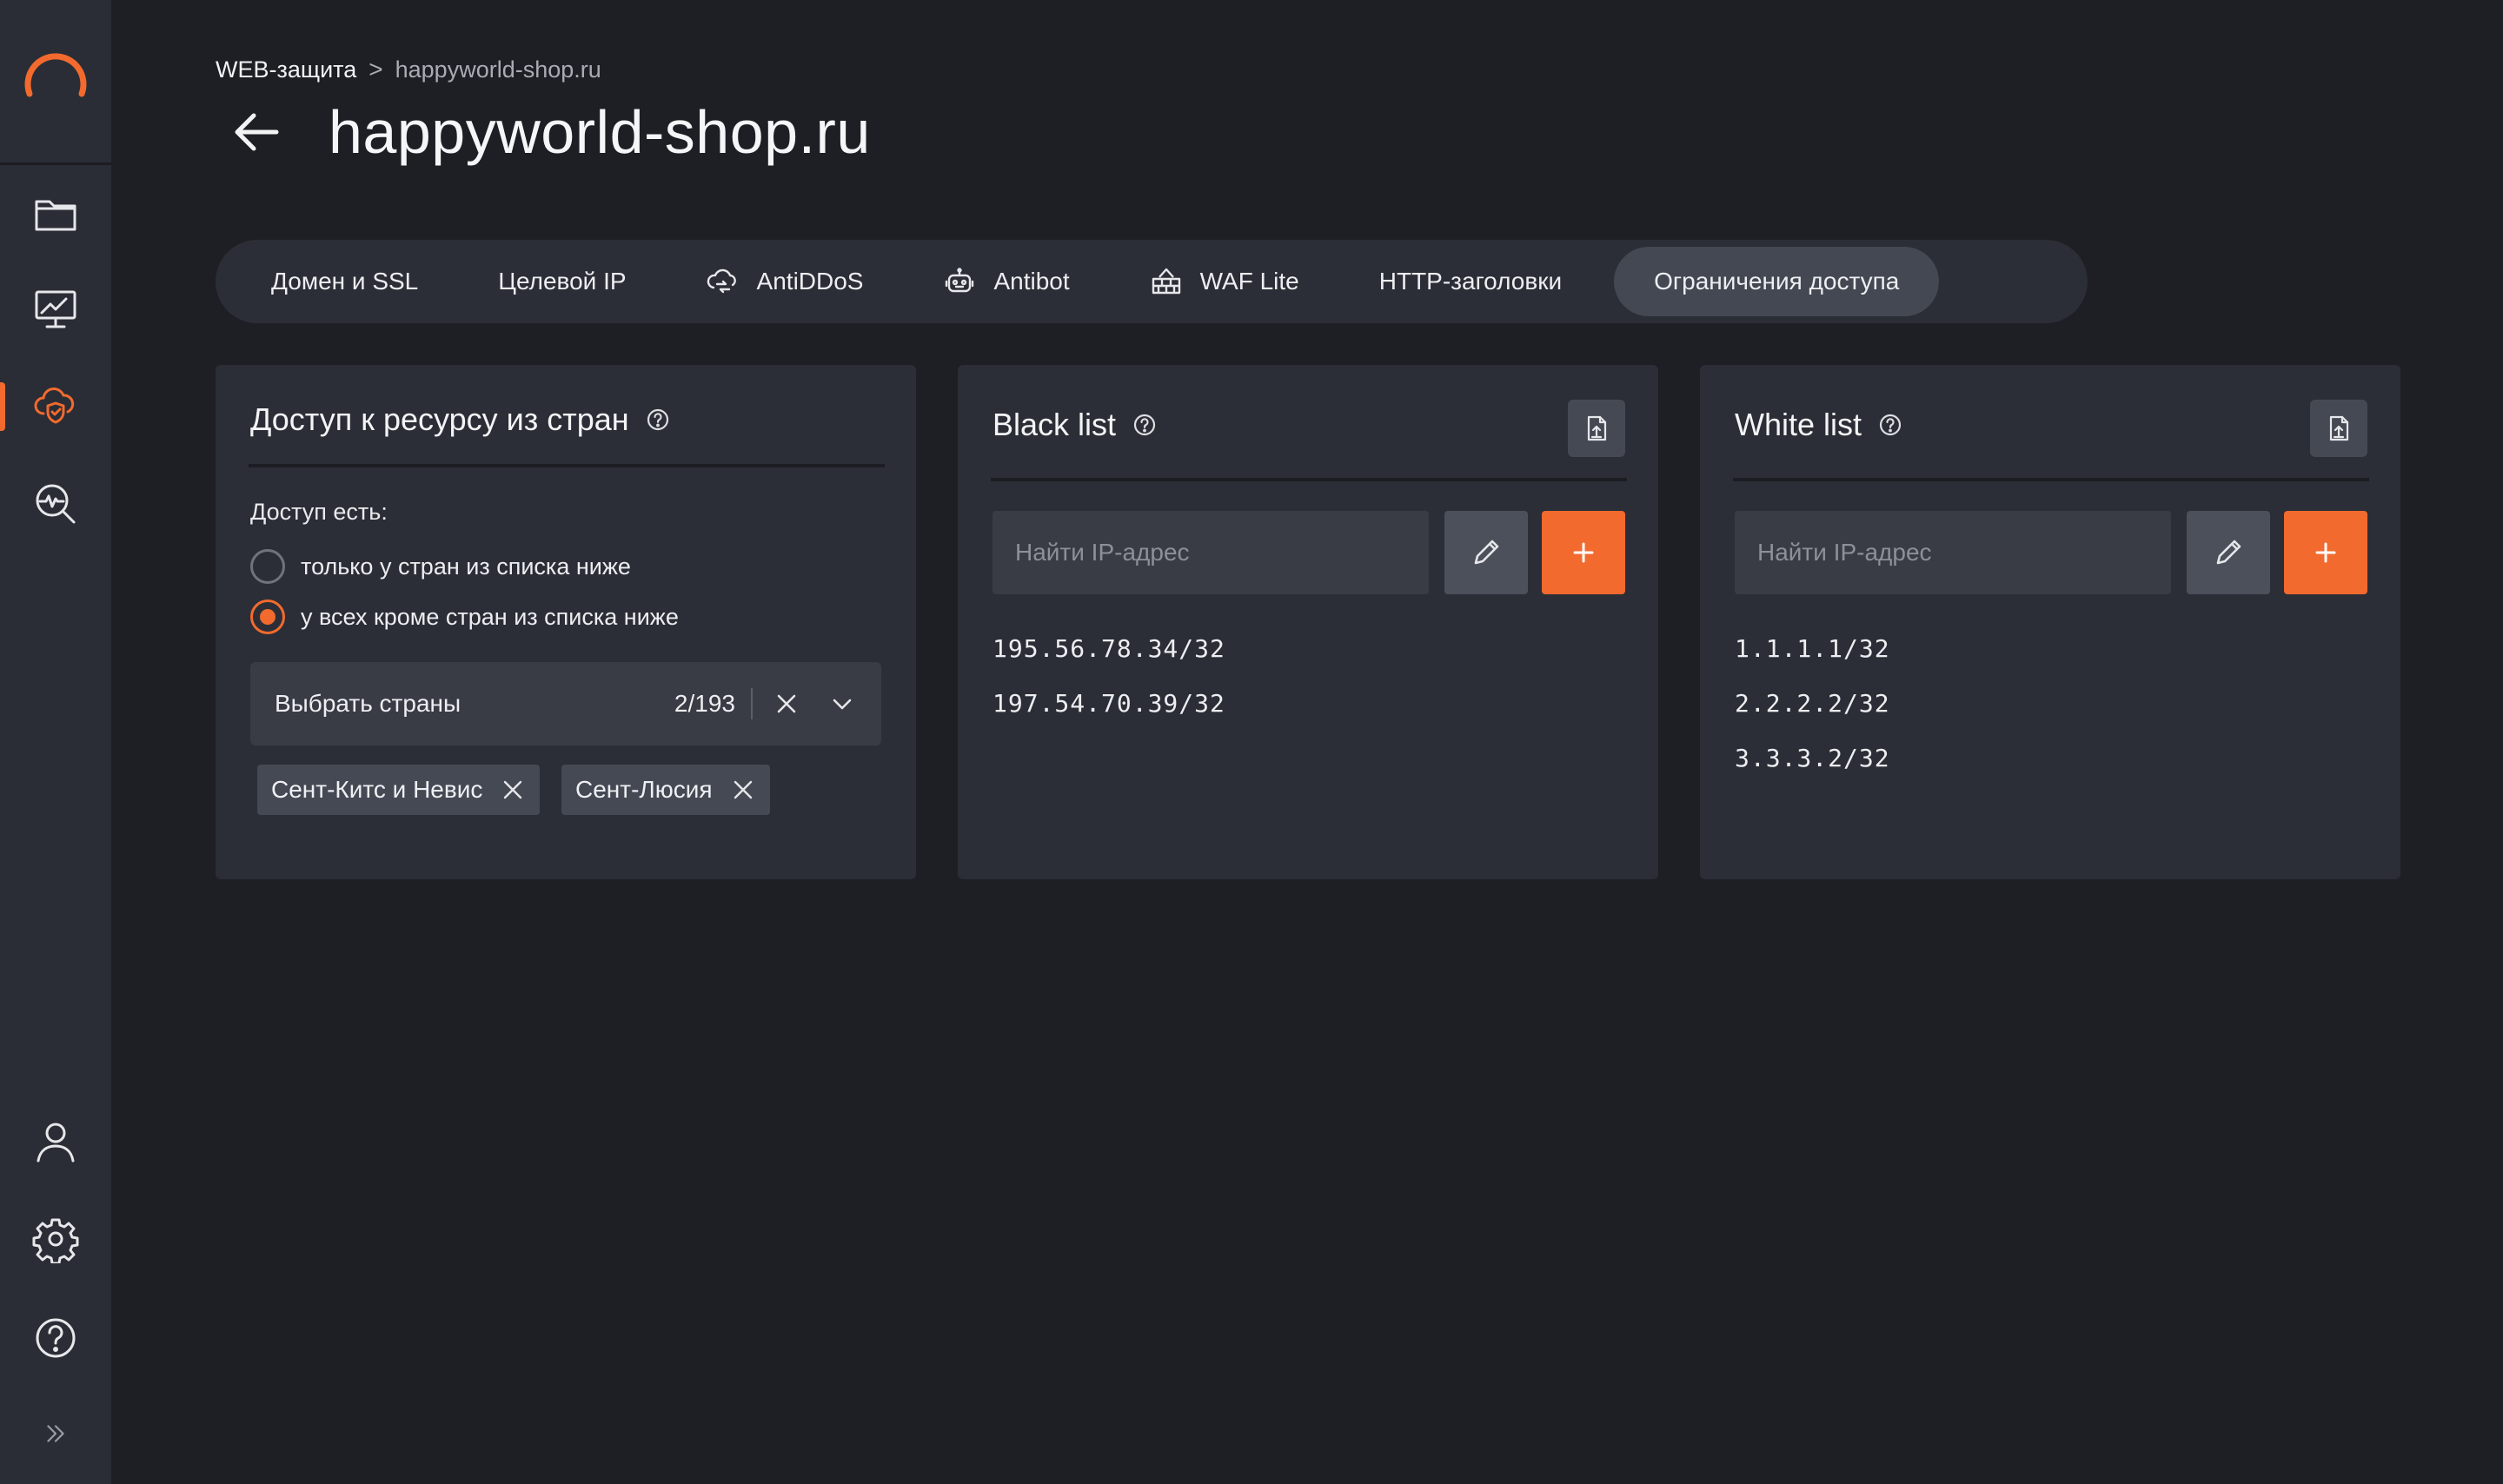 The image size is (2503, 1484). I want to click on country-chip: Сент-Китс и Невис, so click(399, 790).